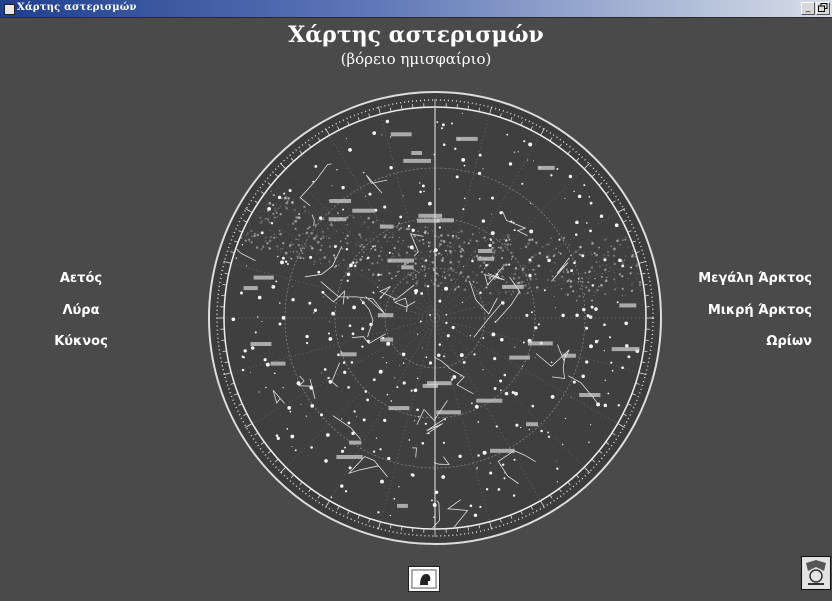  I want to click on link-orion: Ωρίων, so click(747, 341).